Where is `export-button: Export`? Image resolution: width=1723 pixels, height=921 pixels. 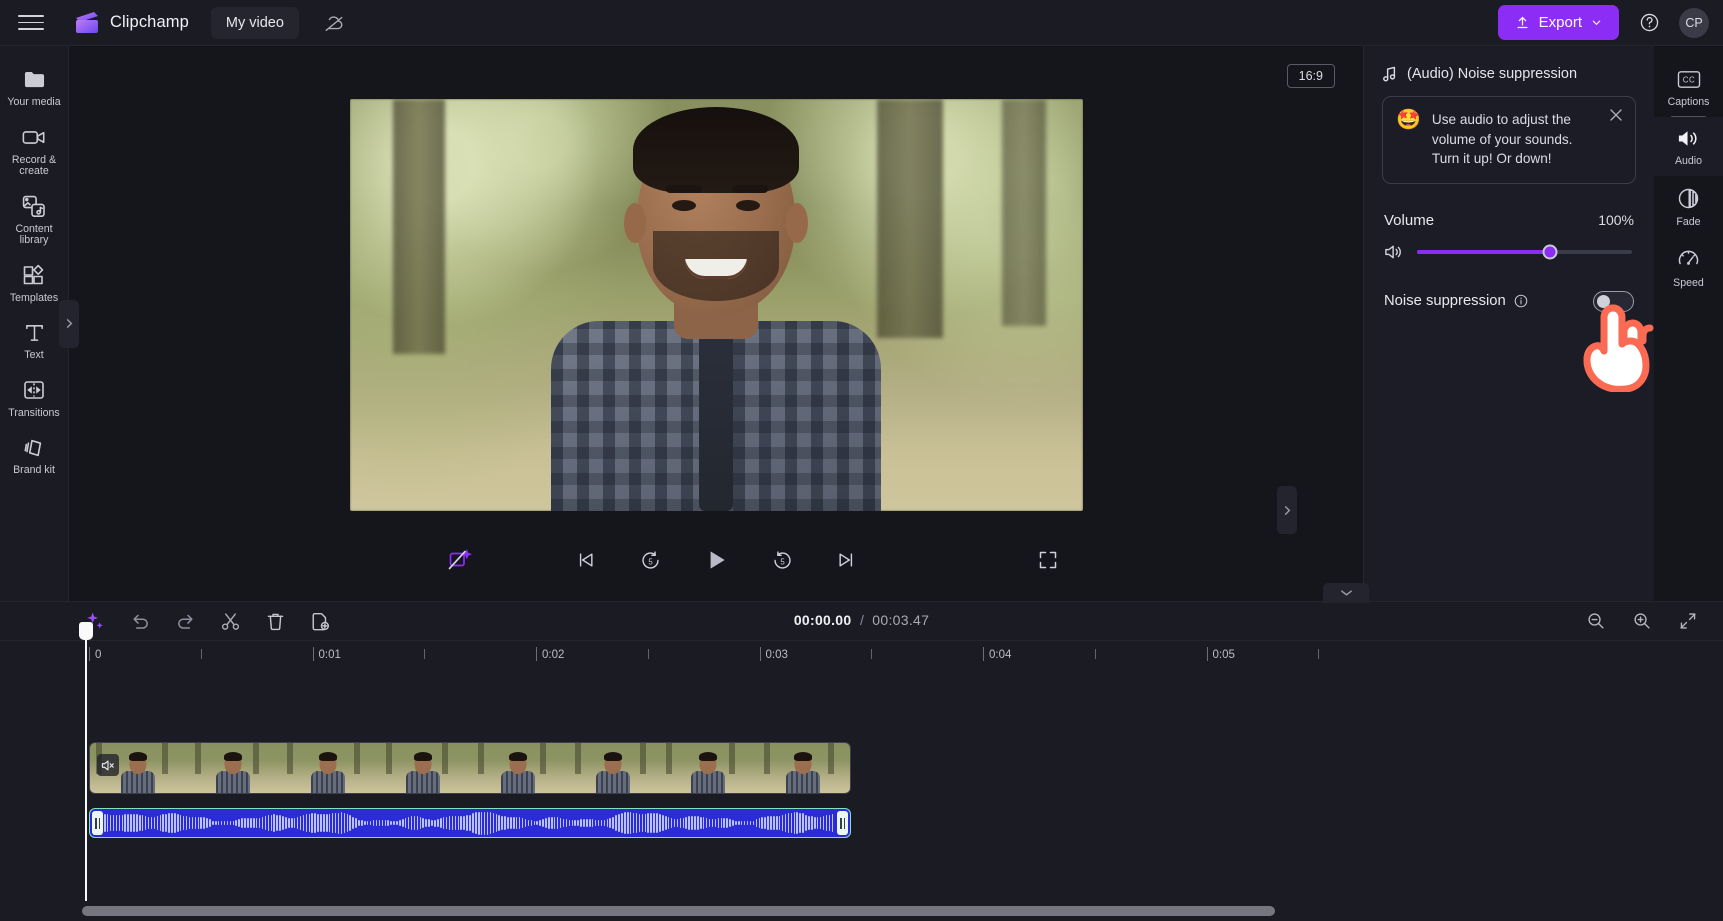 export-button: Export is located at coordinates (1558, 22).